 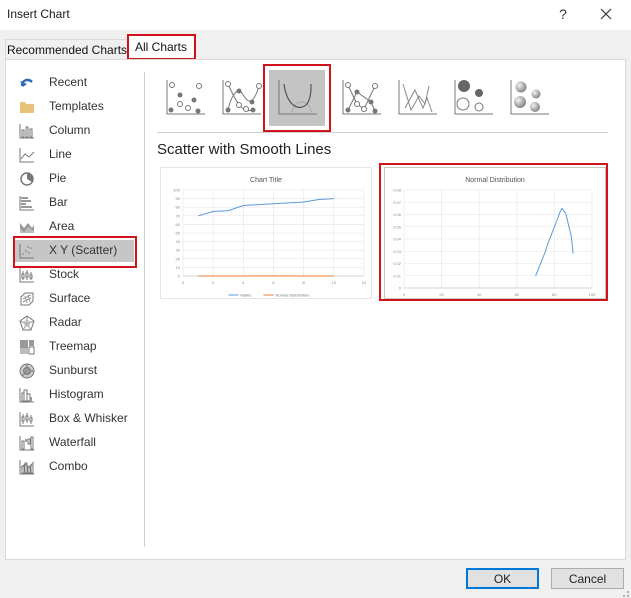 I want to click on subtype-scatter-smooth-markers, so click(x=241, y=98).